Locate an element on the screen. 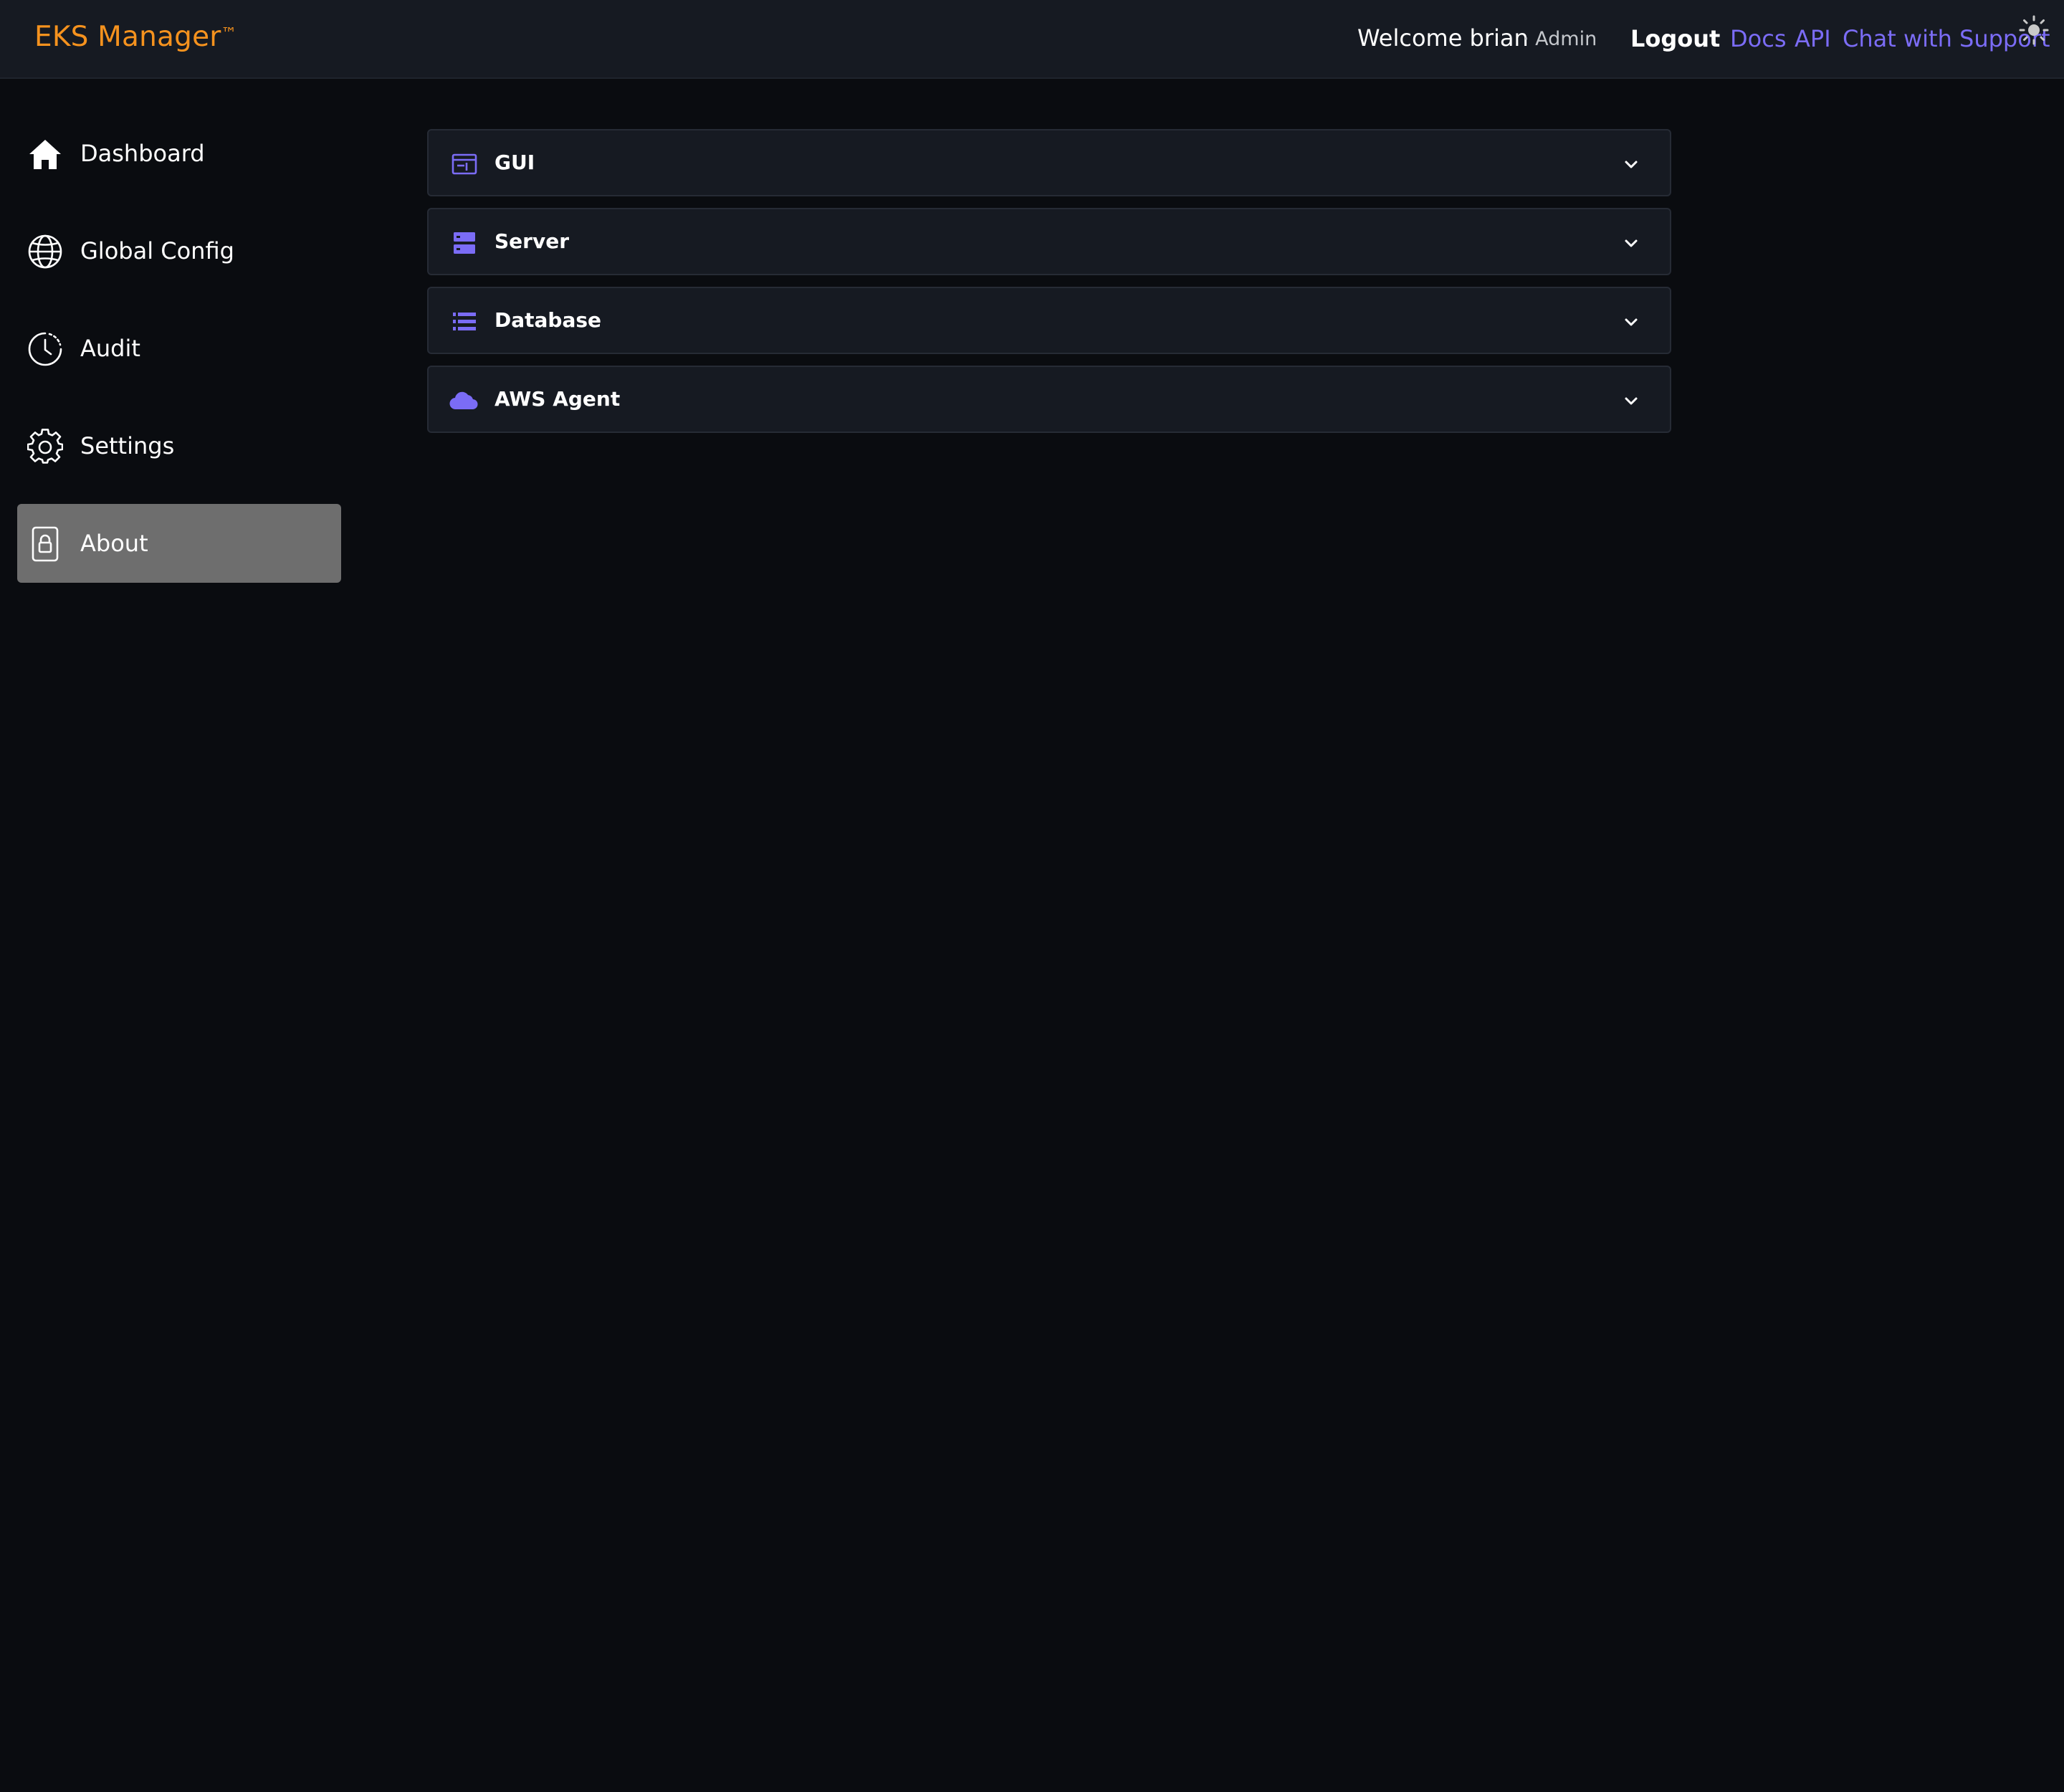 This screenshot has height=1792, width=2064. brand-logo: EKS Manager™ is located at coordinates (135, 37).